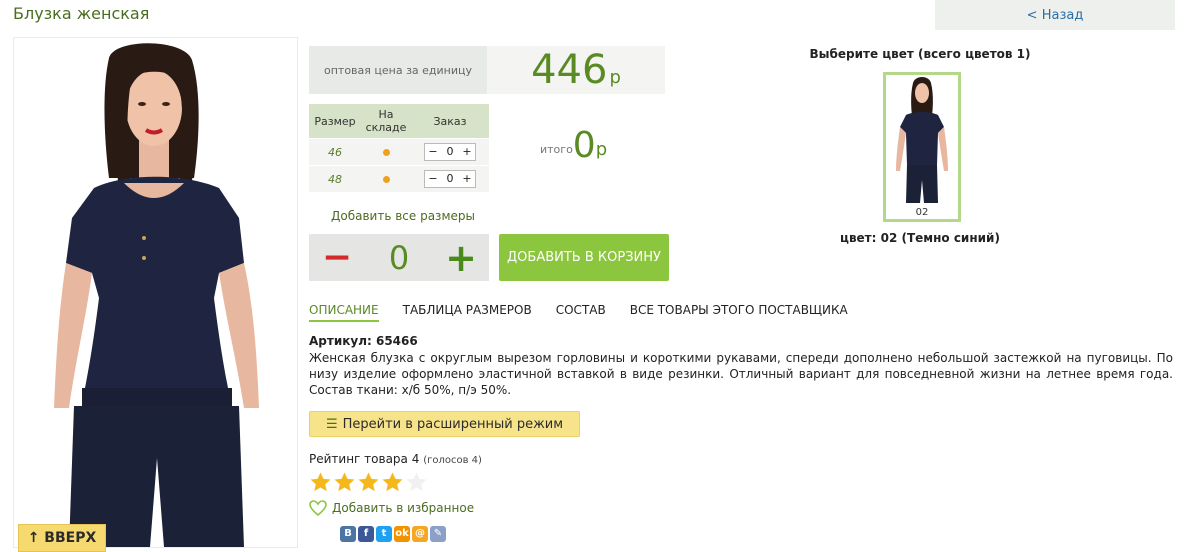  I want to click on favorites-label: Добавить в избранное, so click(403, 508).